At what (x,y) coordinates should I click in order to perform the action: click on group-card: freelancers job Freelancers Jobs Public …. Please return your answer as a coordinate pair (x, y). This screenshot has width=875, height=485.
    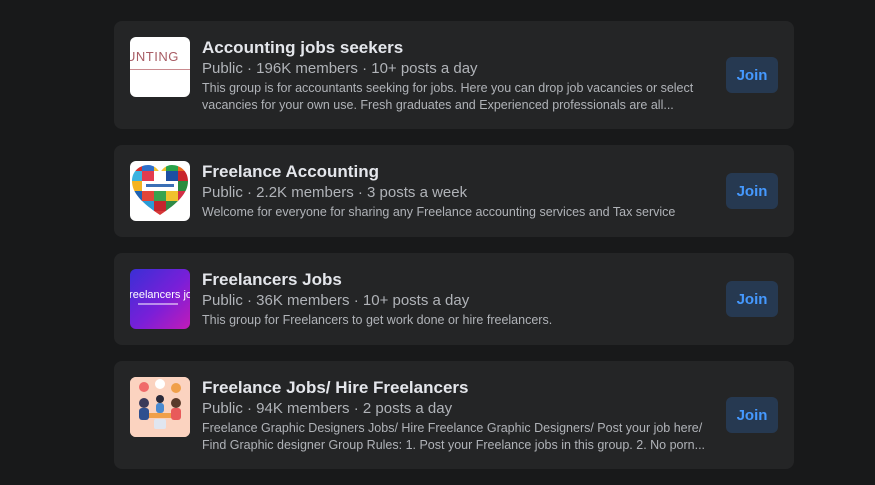
    Looking at the image, I should click on (454, 299).